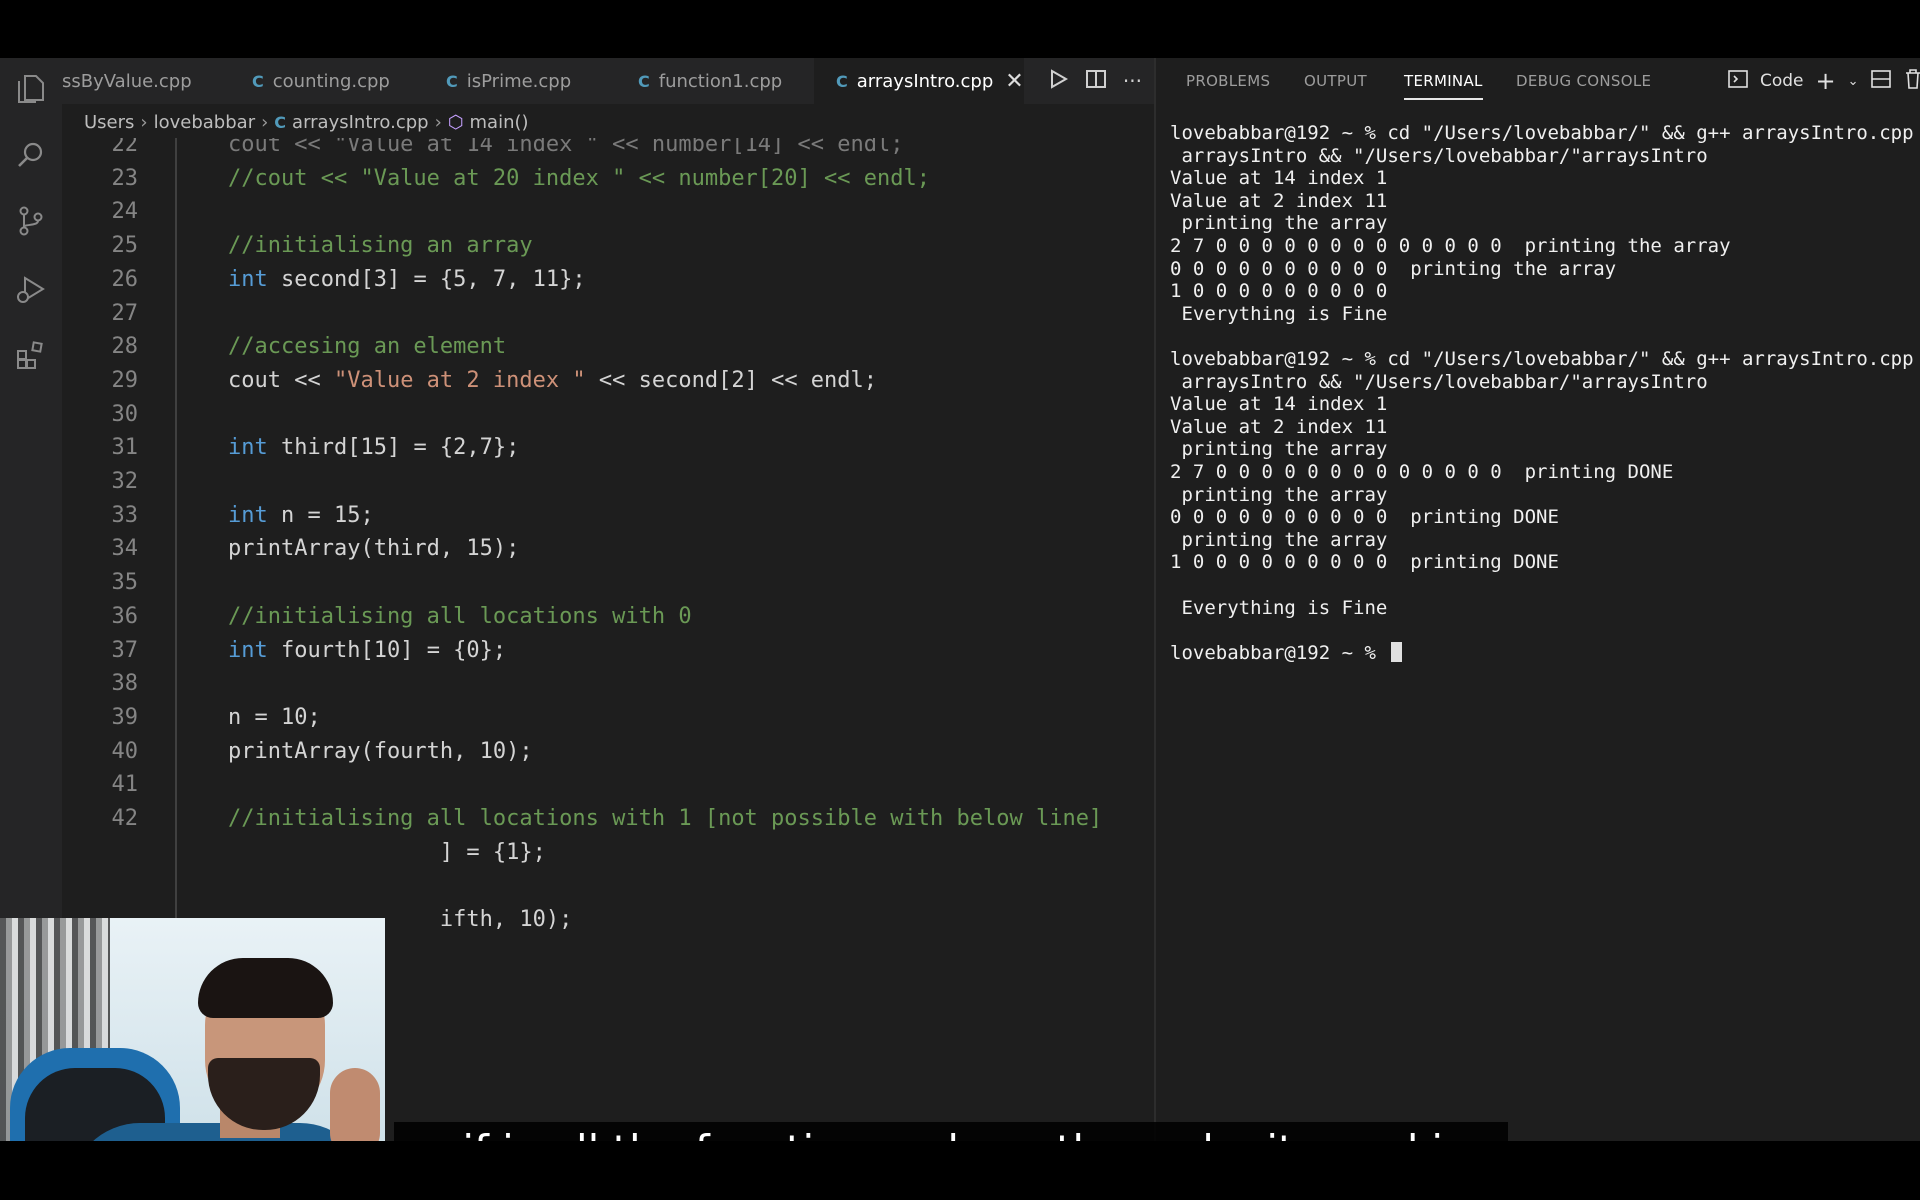 This screenshot has width=1920, height=1200. Describe the element at coordinates (608, 651) in the screenshot. I see `code-line: 37 int fourth[10] = {0};` at that location.